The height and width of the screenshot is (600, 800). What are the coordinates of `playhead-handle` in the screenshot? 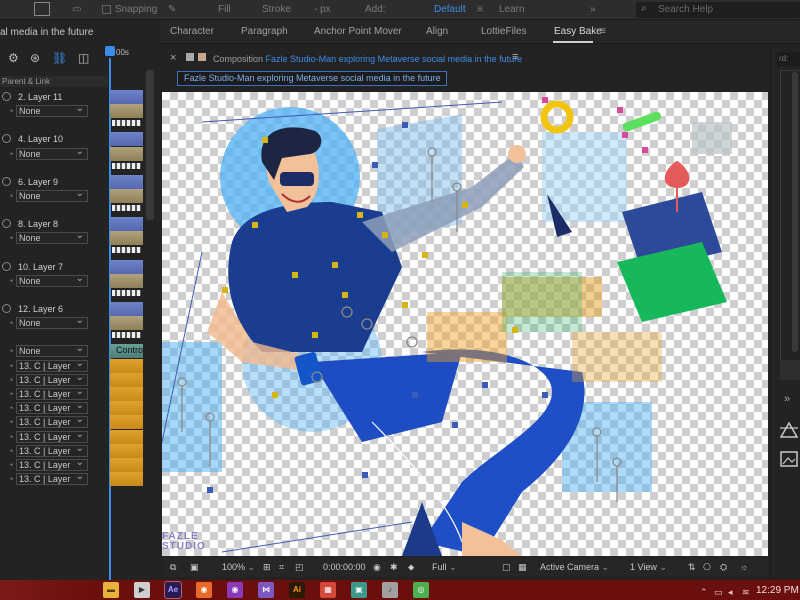 It's located at (110, 51).